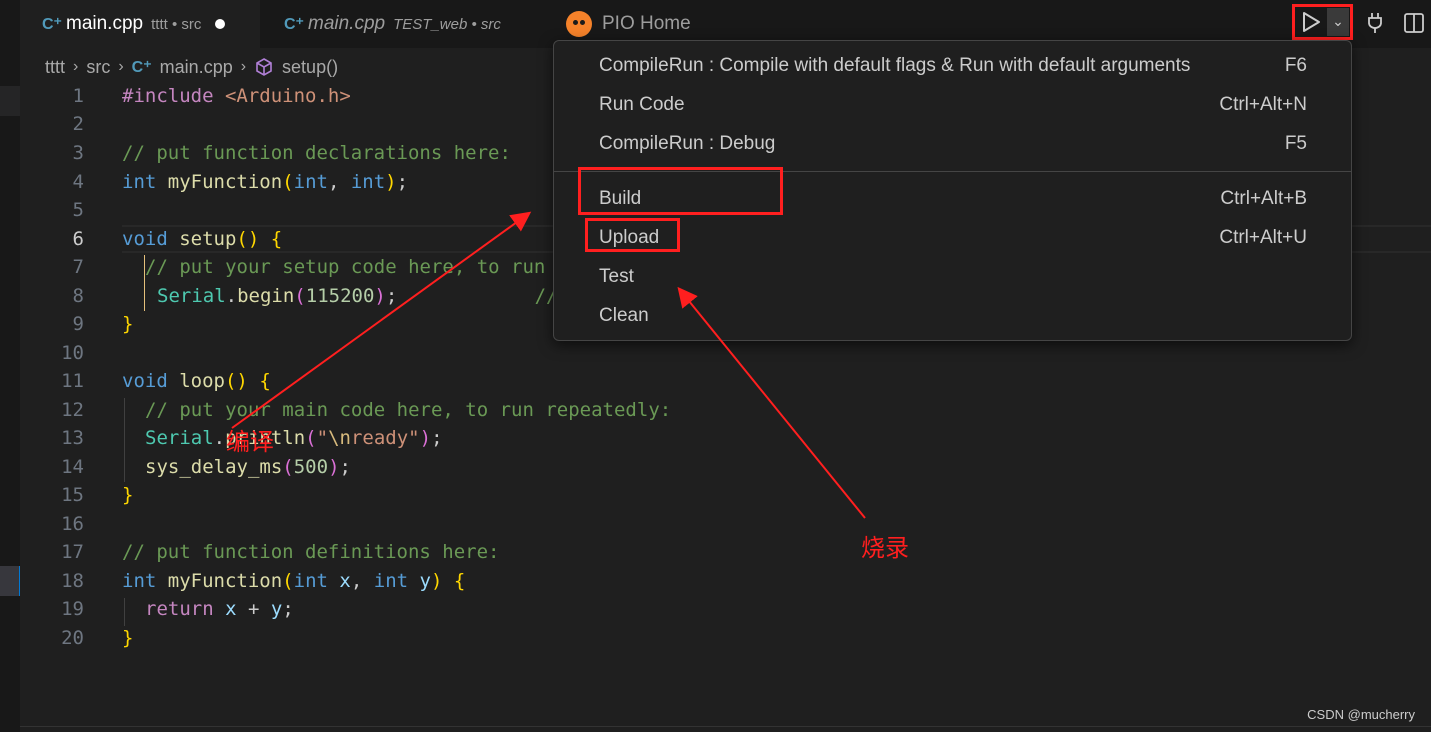  Describe the element at coordinates (78, 96) in the screenshot. I see `line-number: 1` at that location.